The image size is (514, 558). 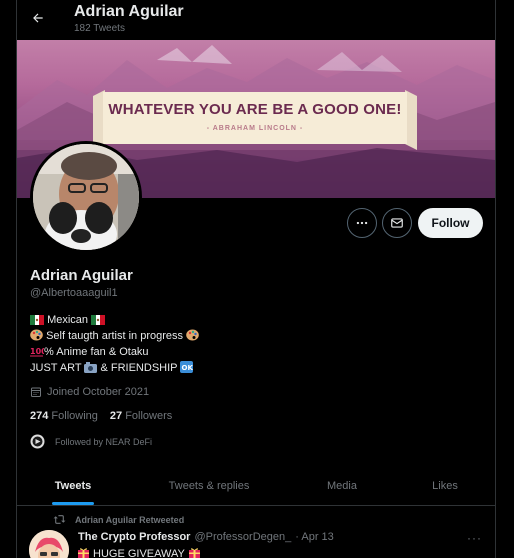 What do you see at coordinates (255, 109) in the screenshot?
I see `banner-quote: WHATEVER YOU ARE BE A GOOD ONE!` at bounding box center [255, 109].